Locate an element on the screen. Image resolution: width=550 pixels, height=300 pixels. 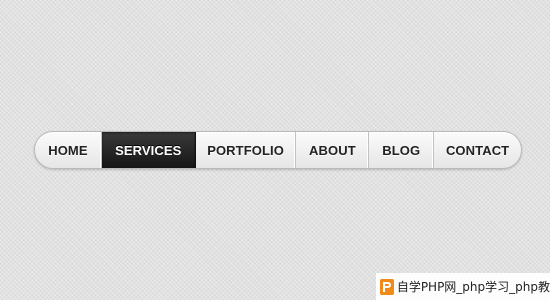
site-watermark: 自学PHP网_php学习_php教 is located at coordinates (463, 286).